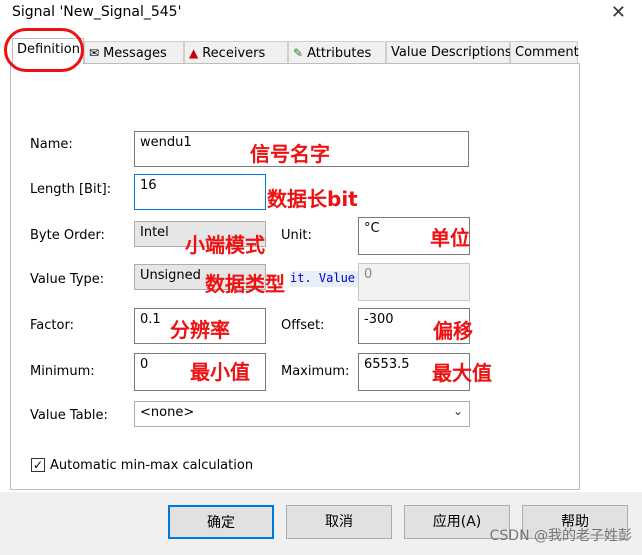 The image size is (642, 555). Describe the element at coordinates (94, 53) in the screenshot. I see `envelope-icon: ✉` at that location.